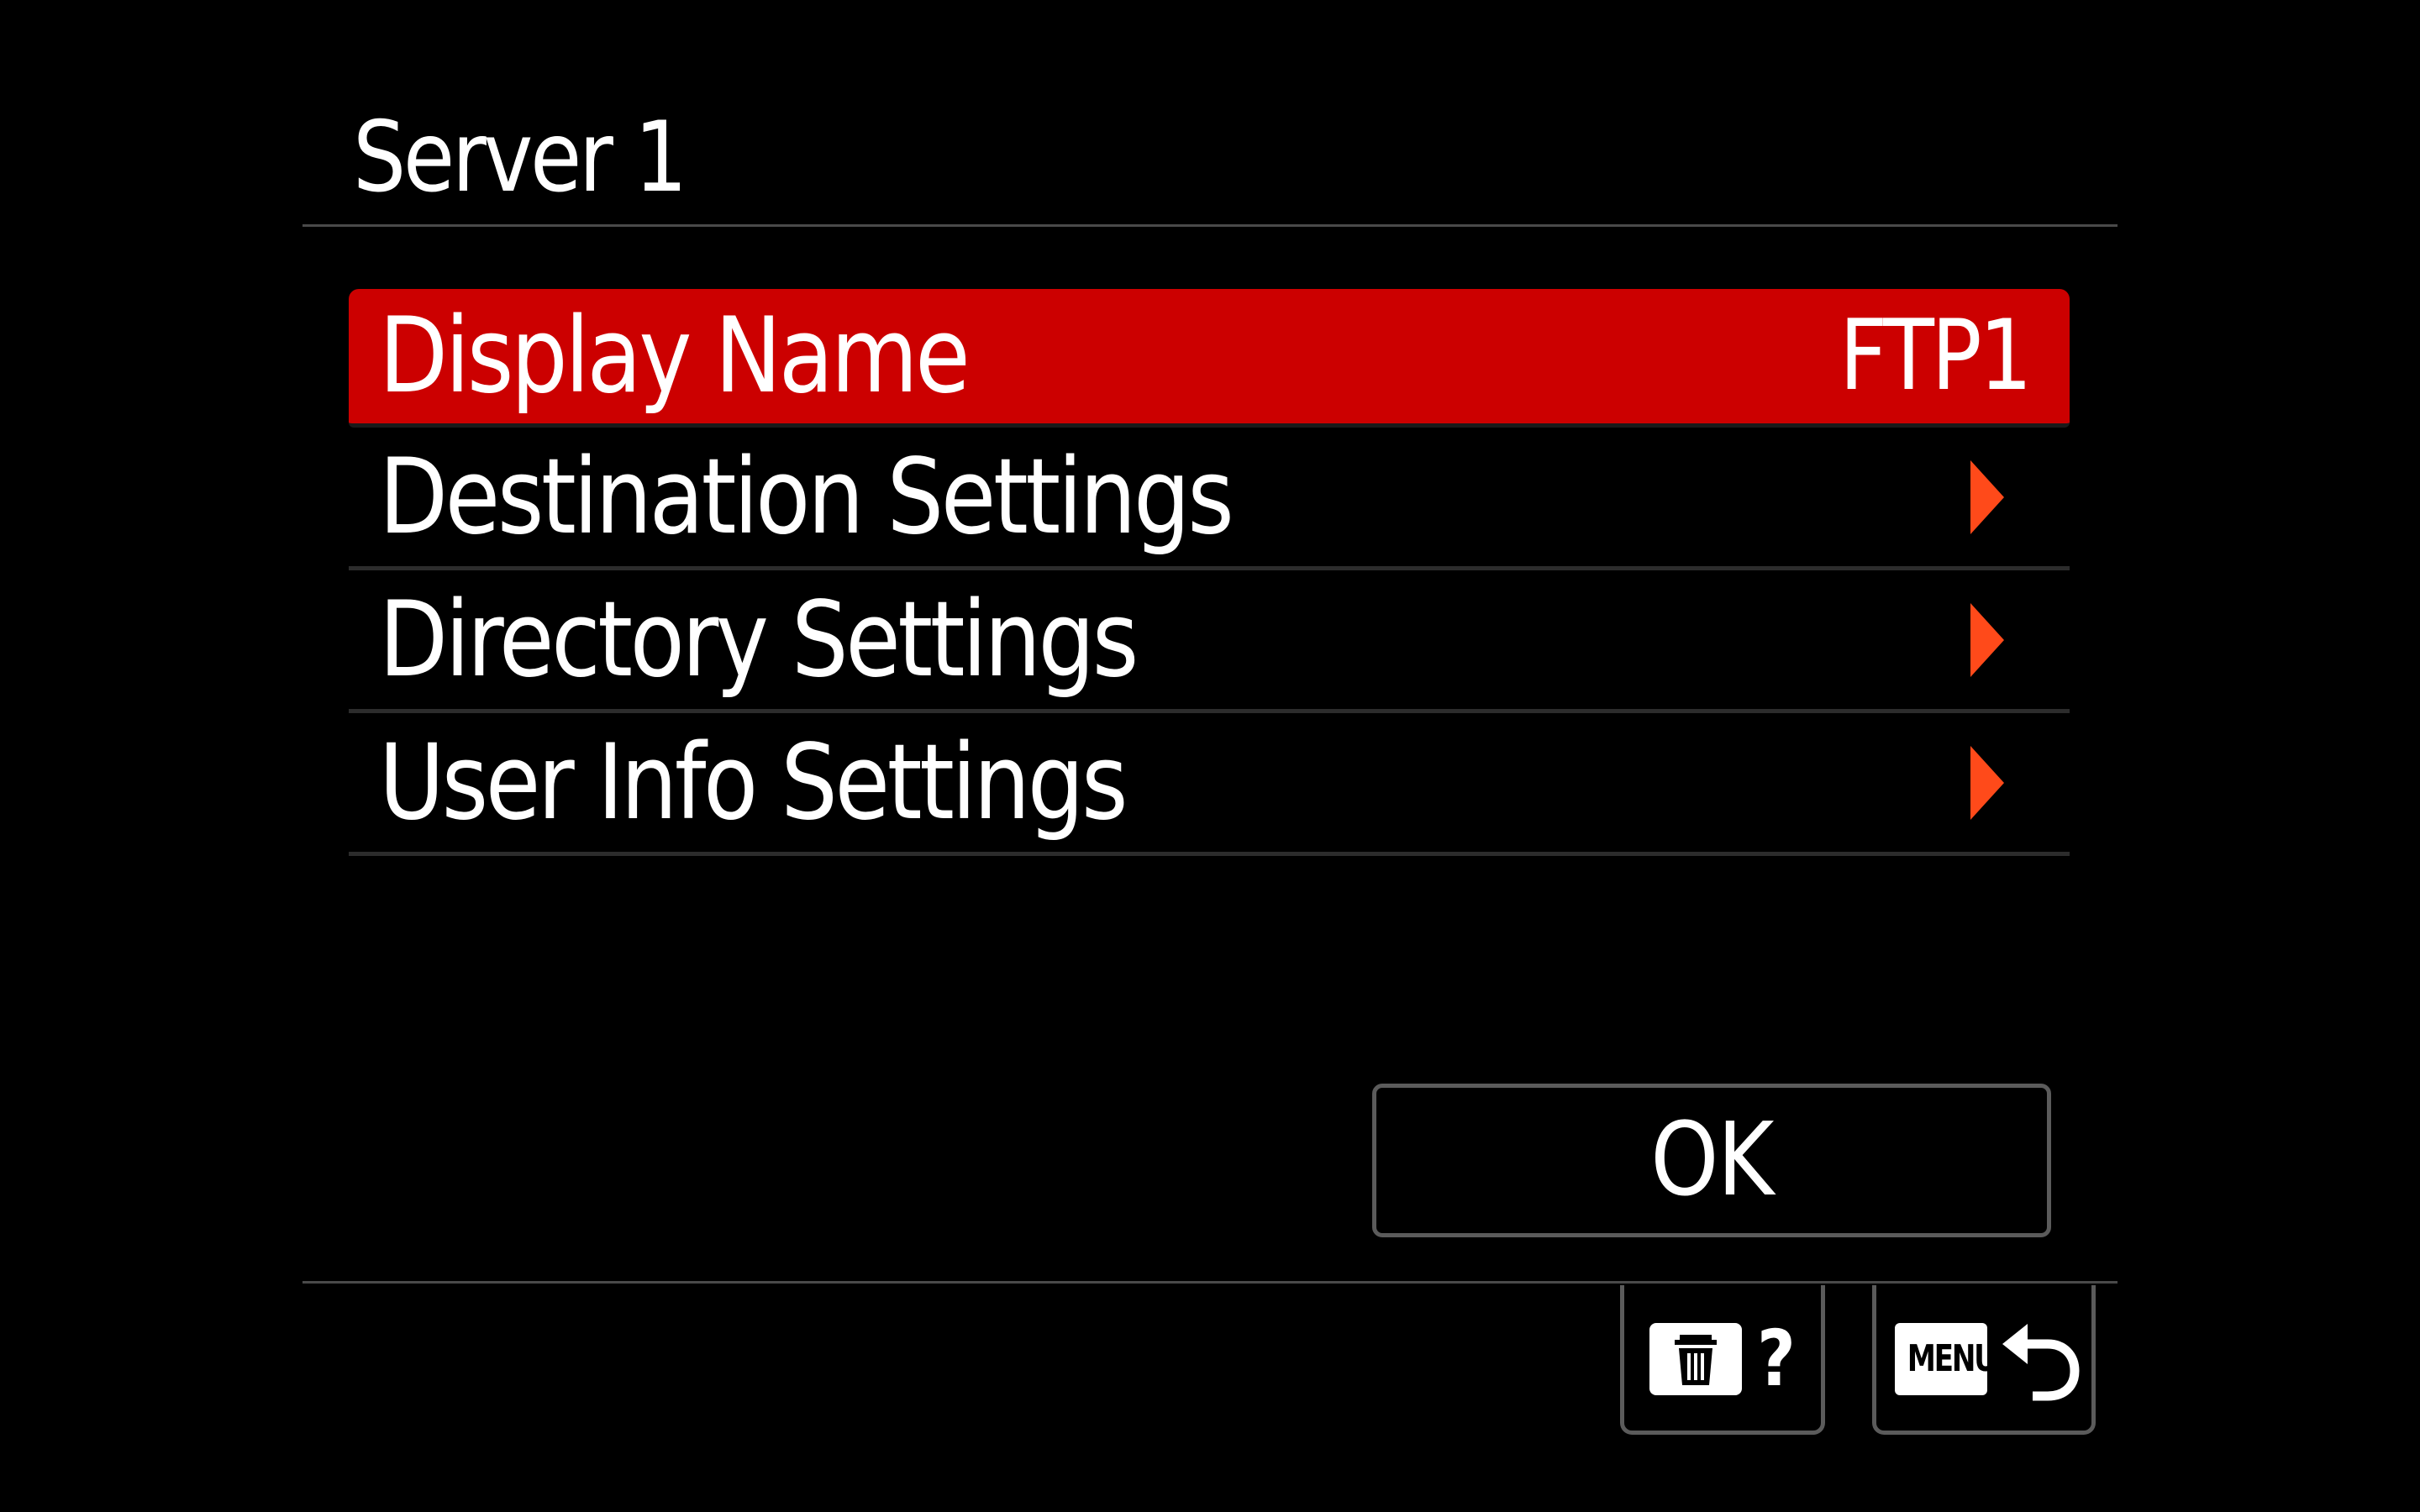 This screenshot has width=2420, height=1512. I want to click on menu-button-label: MENU, so click(1947, 1358).